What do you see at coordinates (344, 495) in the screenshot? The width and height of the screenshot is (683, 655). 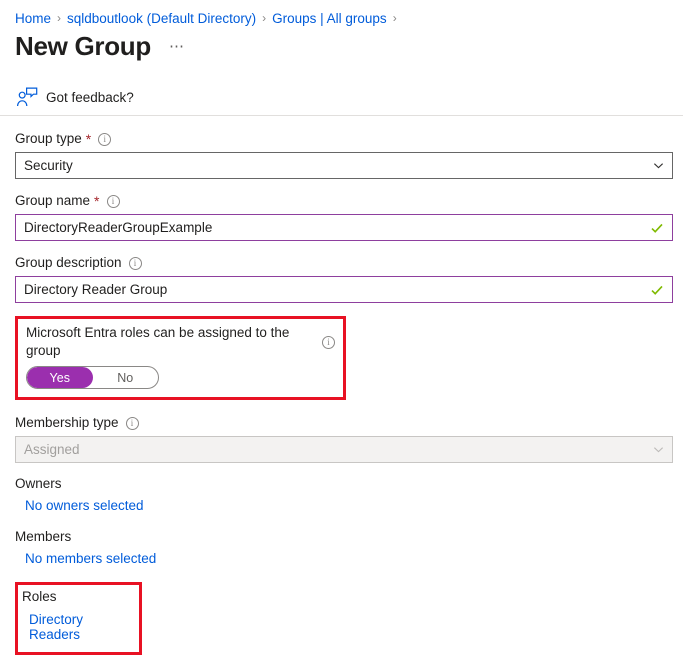 I see `owners-section: Owners No owners selected` at bounding box center [344, 495].